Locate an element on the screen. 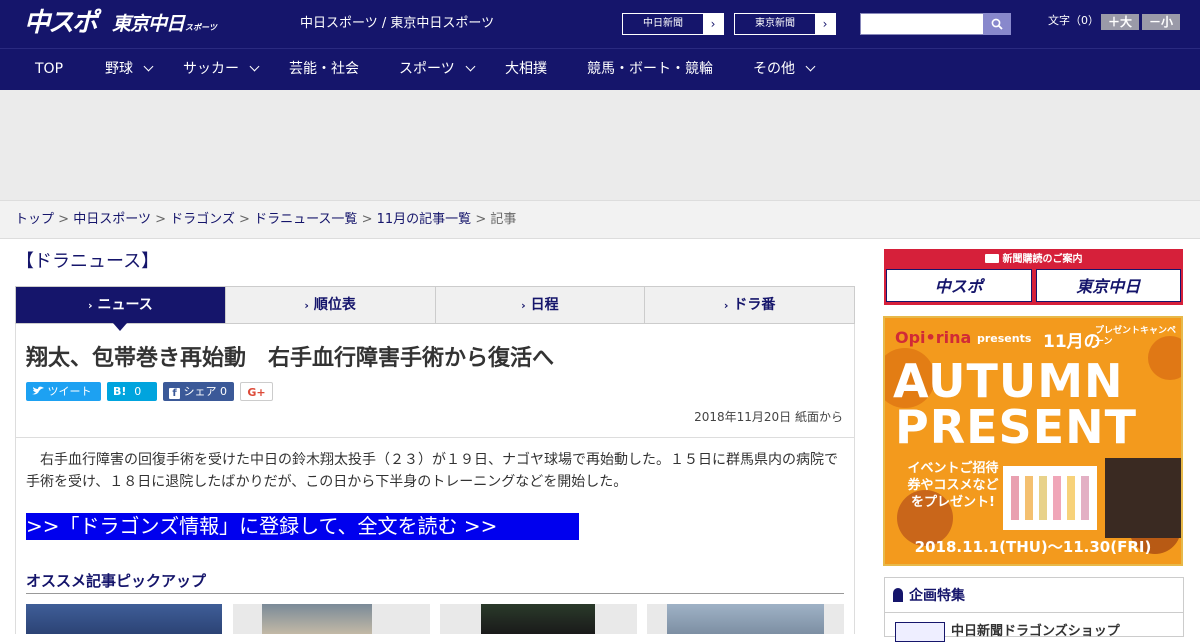 The width and height of the screenshot is (1200, 642). feature-heading-text: 企画特集 is located at coordinates (937, 596).